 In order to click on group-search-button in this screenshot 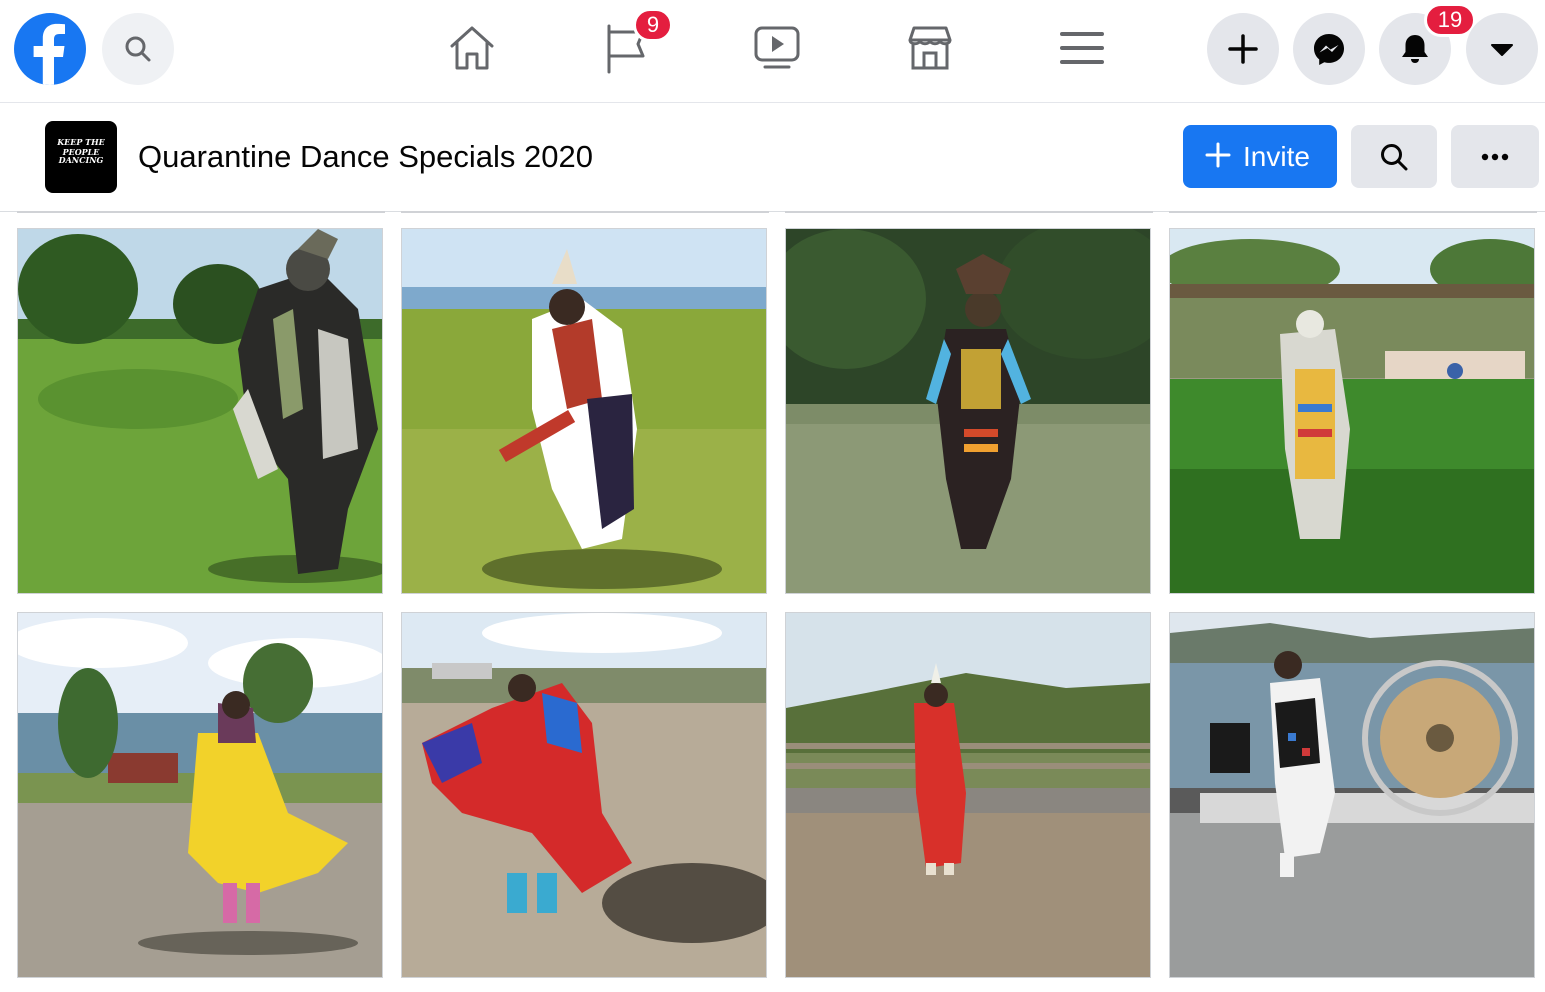, I will do `click(1394, 156)`.